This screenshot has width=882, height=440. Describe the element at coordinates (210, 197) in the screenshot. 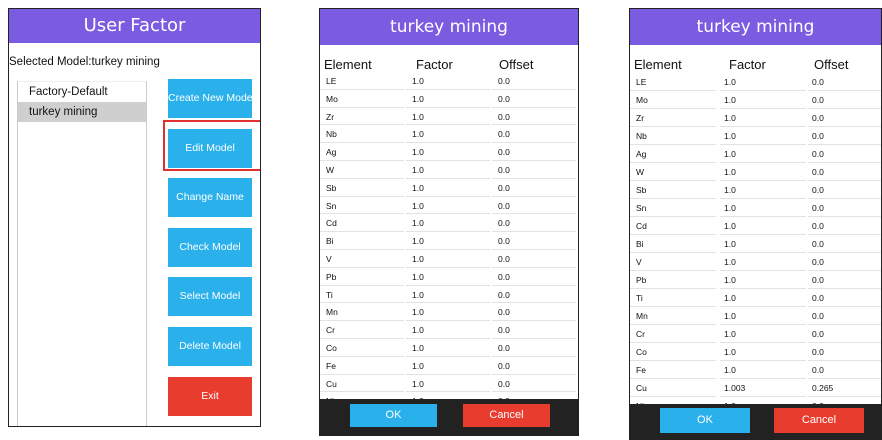

I see `change-name-button: Change Name` at that location.